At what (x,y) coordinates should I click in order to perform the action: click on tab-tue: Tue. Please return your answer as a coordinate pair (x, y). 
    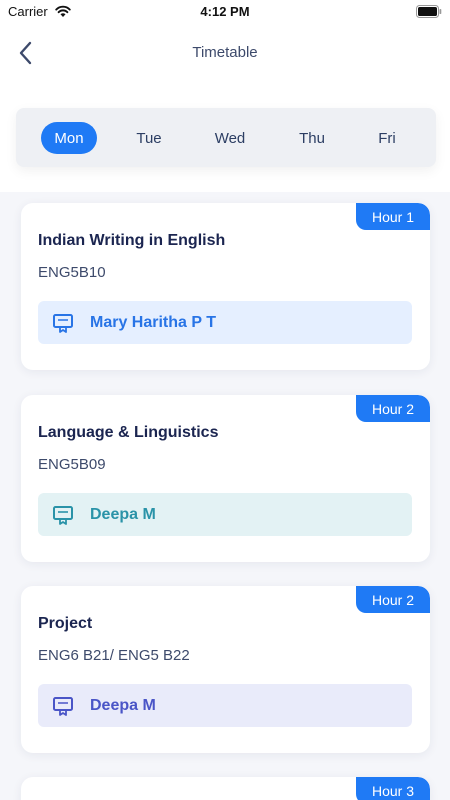
    Looking at the image, I should click on (149, 138).